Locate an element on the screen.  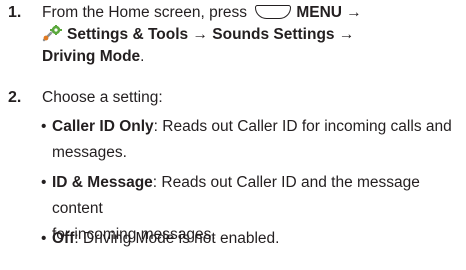
option-name: Off is located at coordinates (63, 238).